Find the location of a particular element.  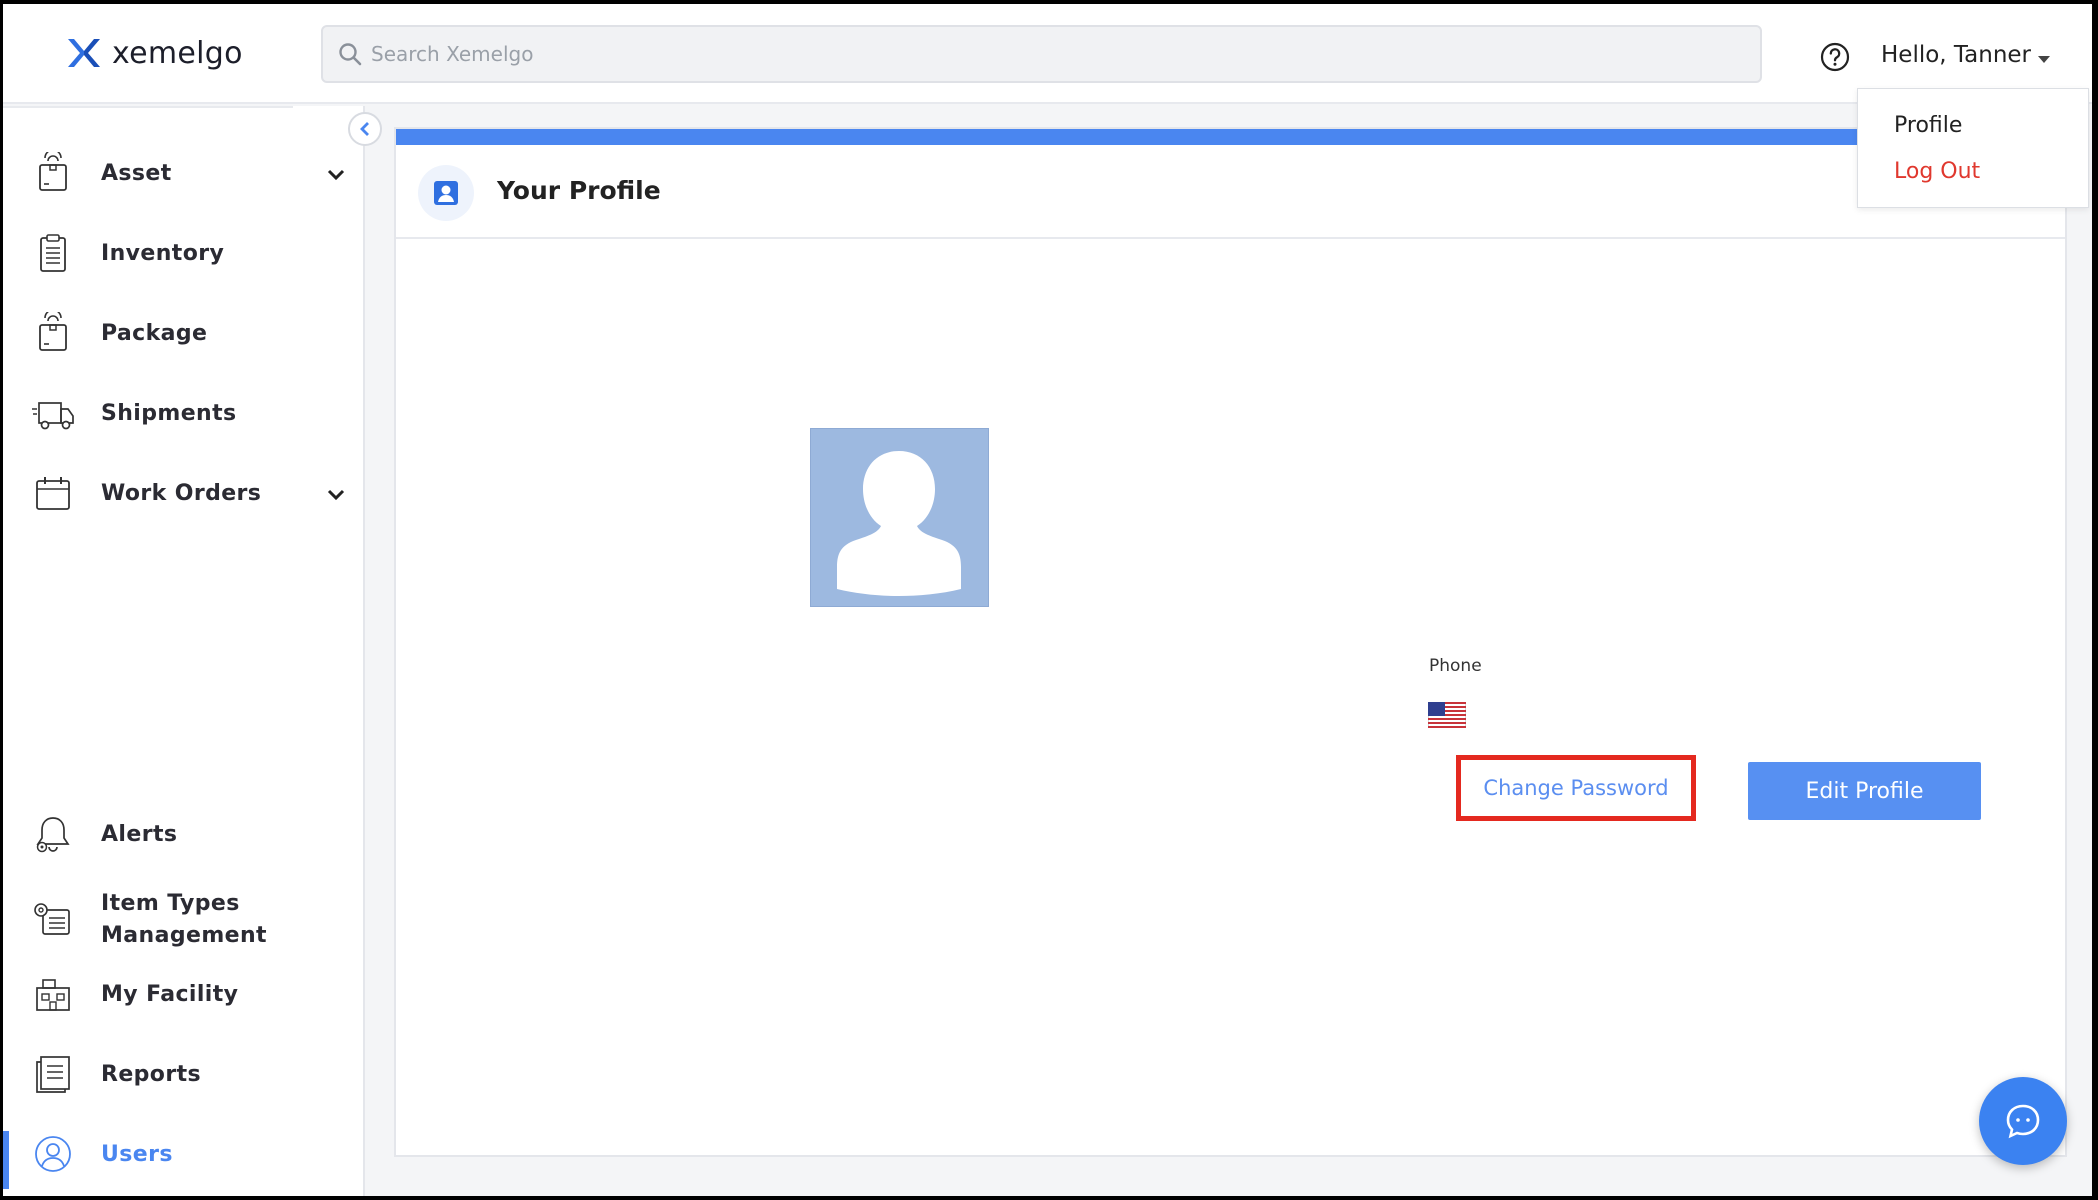

sidebar-item-package: Package is located at coordinates (183, 334).